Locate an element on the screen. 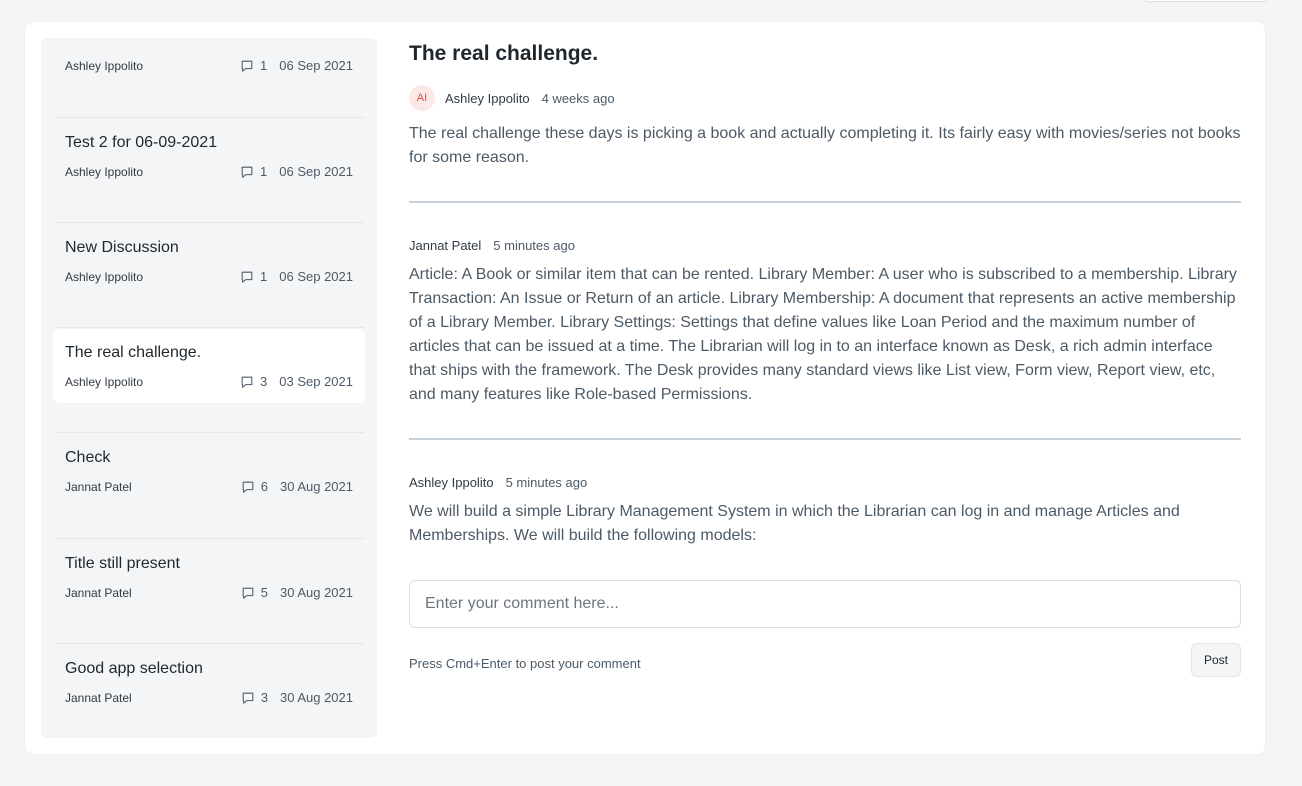  discussion-meta: 5 30 Aug 2021 is located at coordinates (297, 592).